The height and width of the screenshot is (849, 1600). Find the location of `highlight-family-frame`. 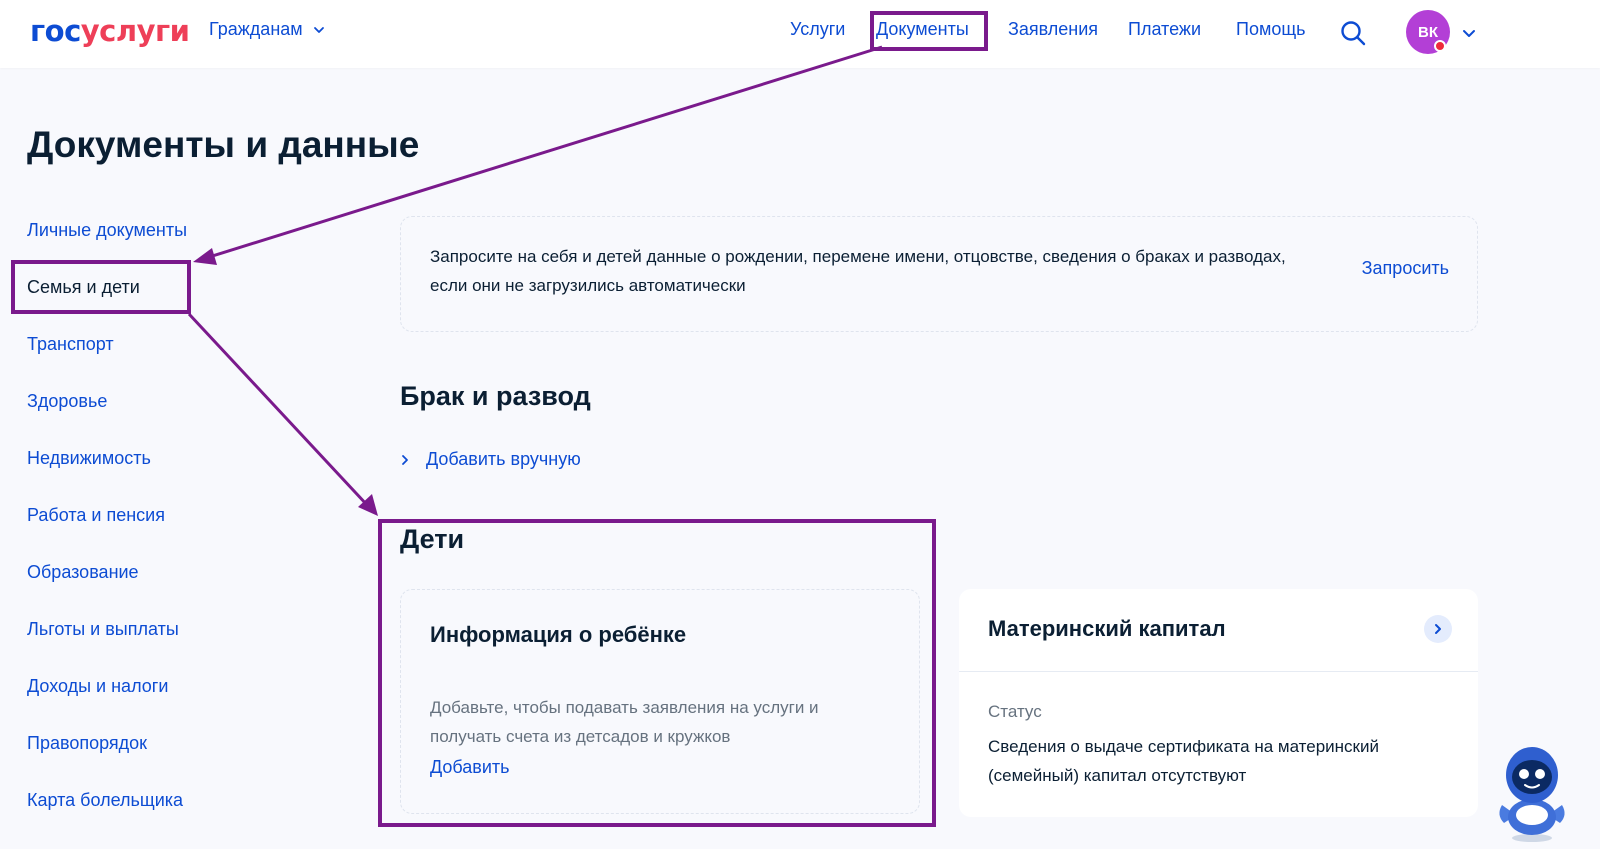

highlight-family-frame is located at coordinates (101, 287).